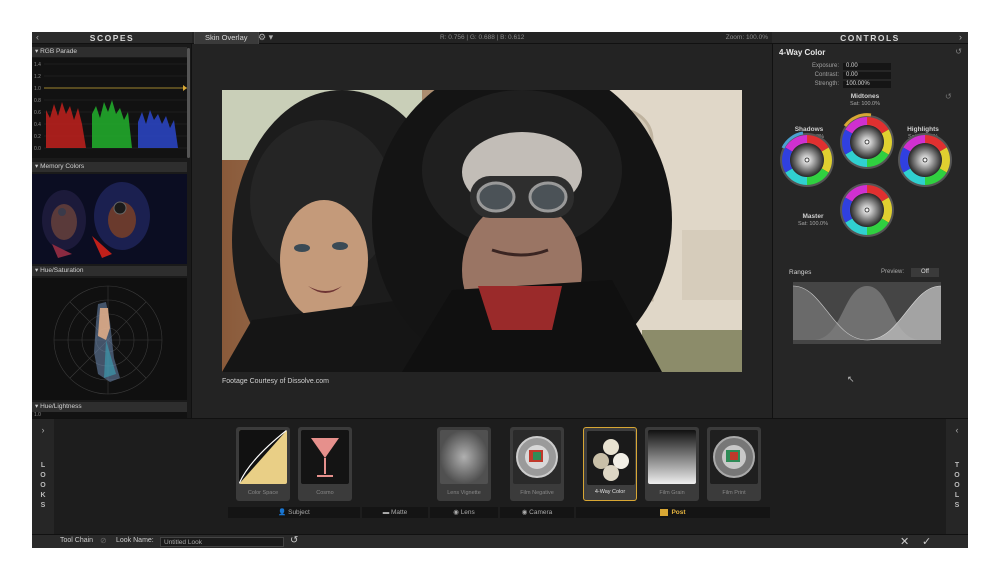 This screenshot has width=1000, height=580. Describe the element at coordinates (188, 103) in the screenshot. I see `scopes-scrollbar` at that location.